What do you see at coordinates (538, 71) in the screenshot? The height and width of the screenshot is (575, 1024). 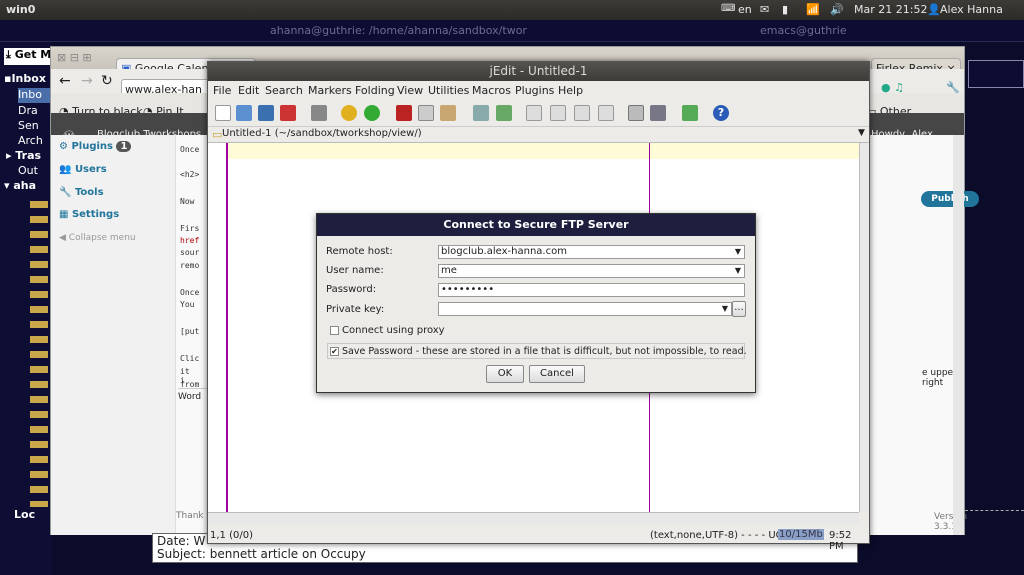 I see `jedit-title: jEdit - Untitled-1` at bounding box center [538, 71].